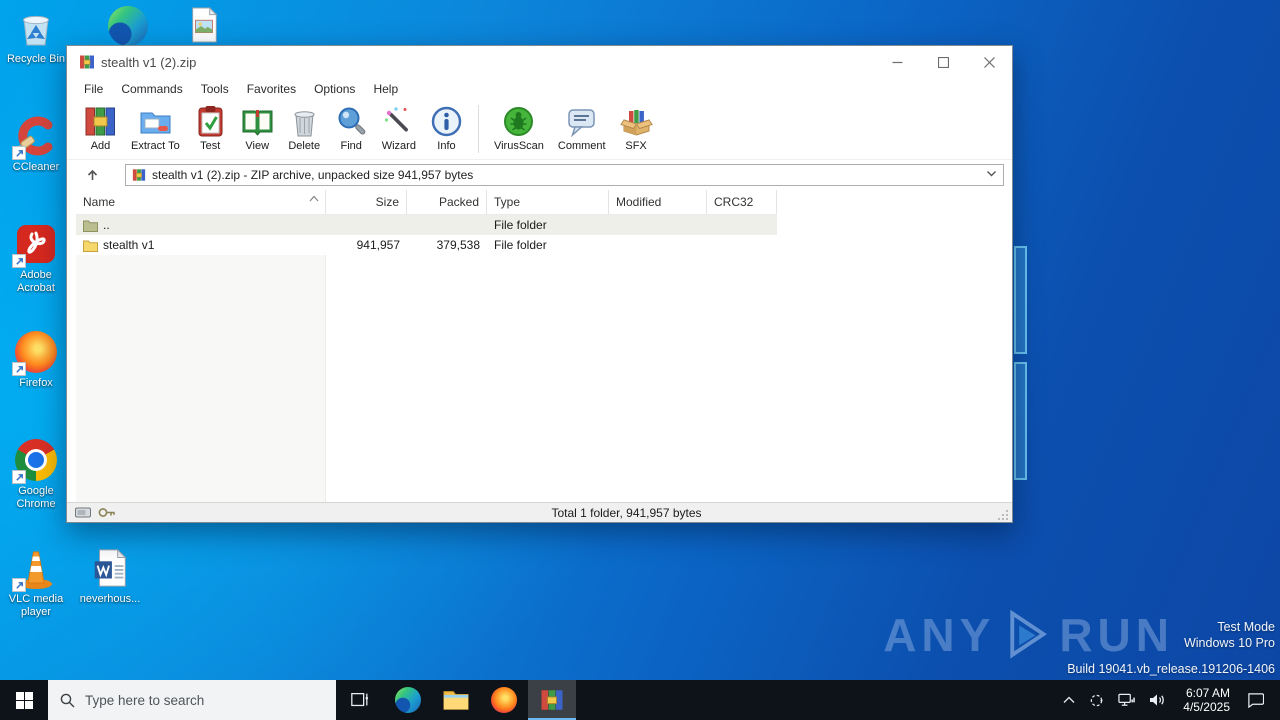 This screenshot has height=720, width=1280. I want to click on table-row-stealth-v1: stealth v1 941,957 379,538 File folder, so click(426, 245).